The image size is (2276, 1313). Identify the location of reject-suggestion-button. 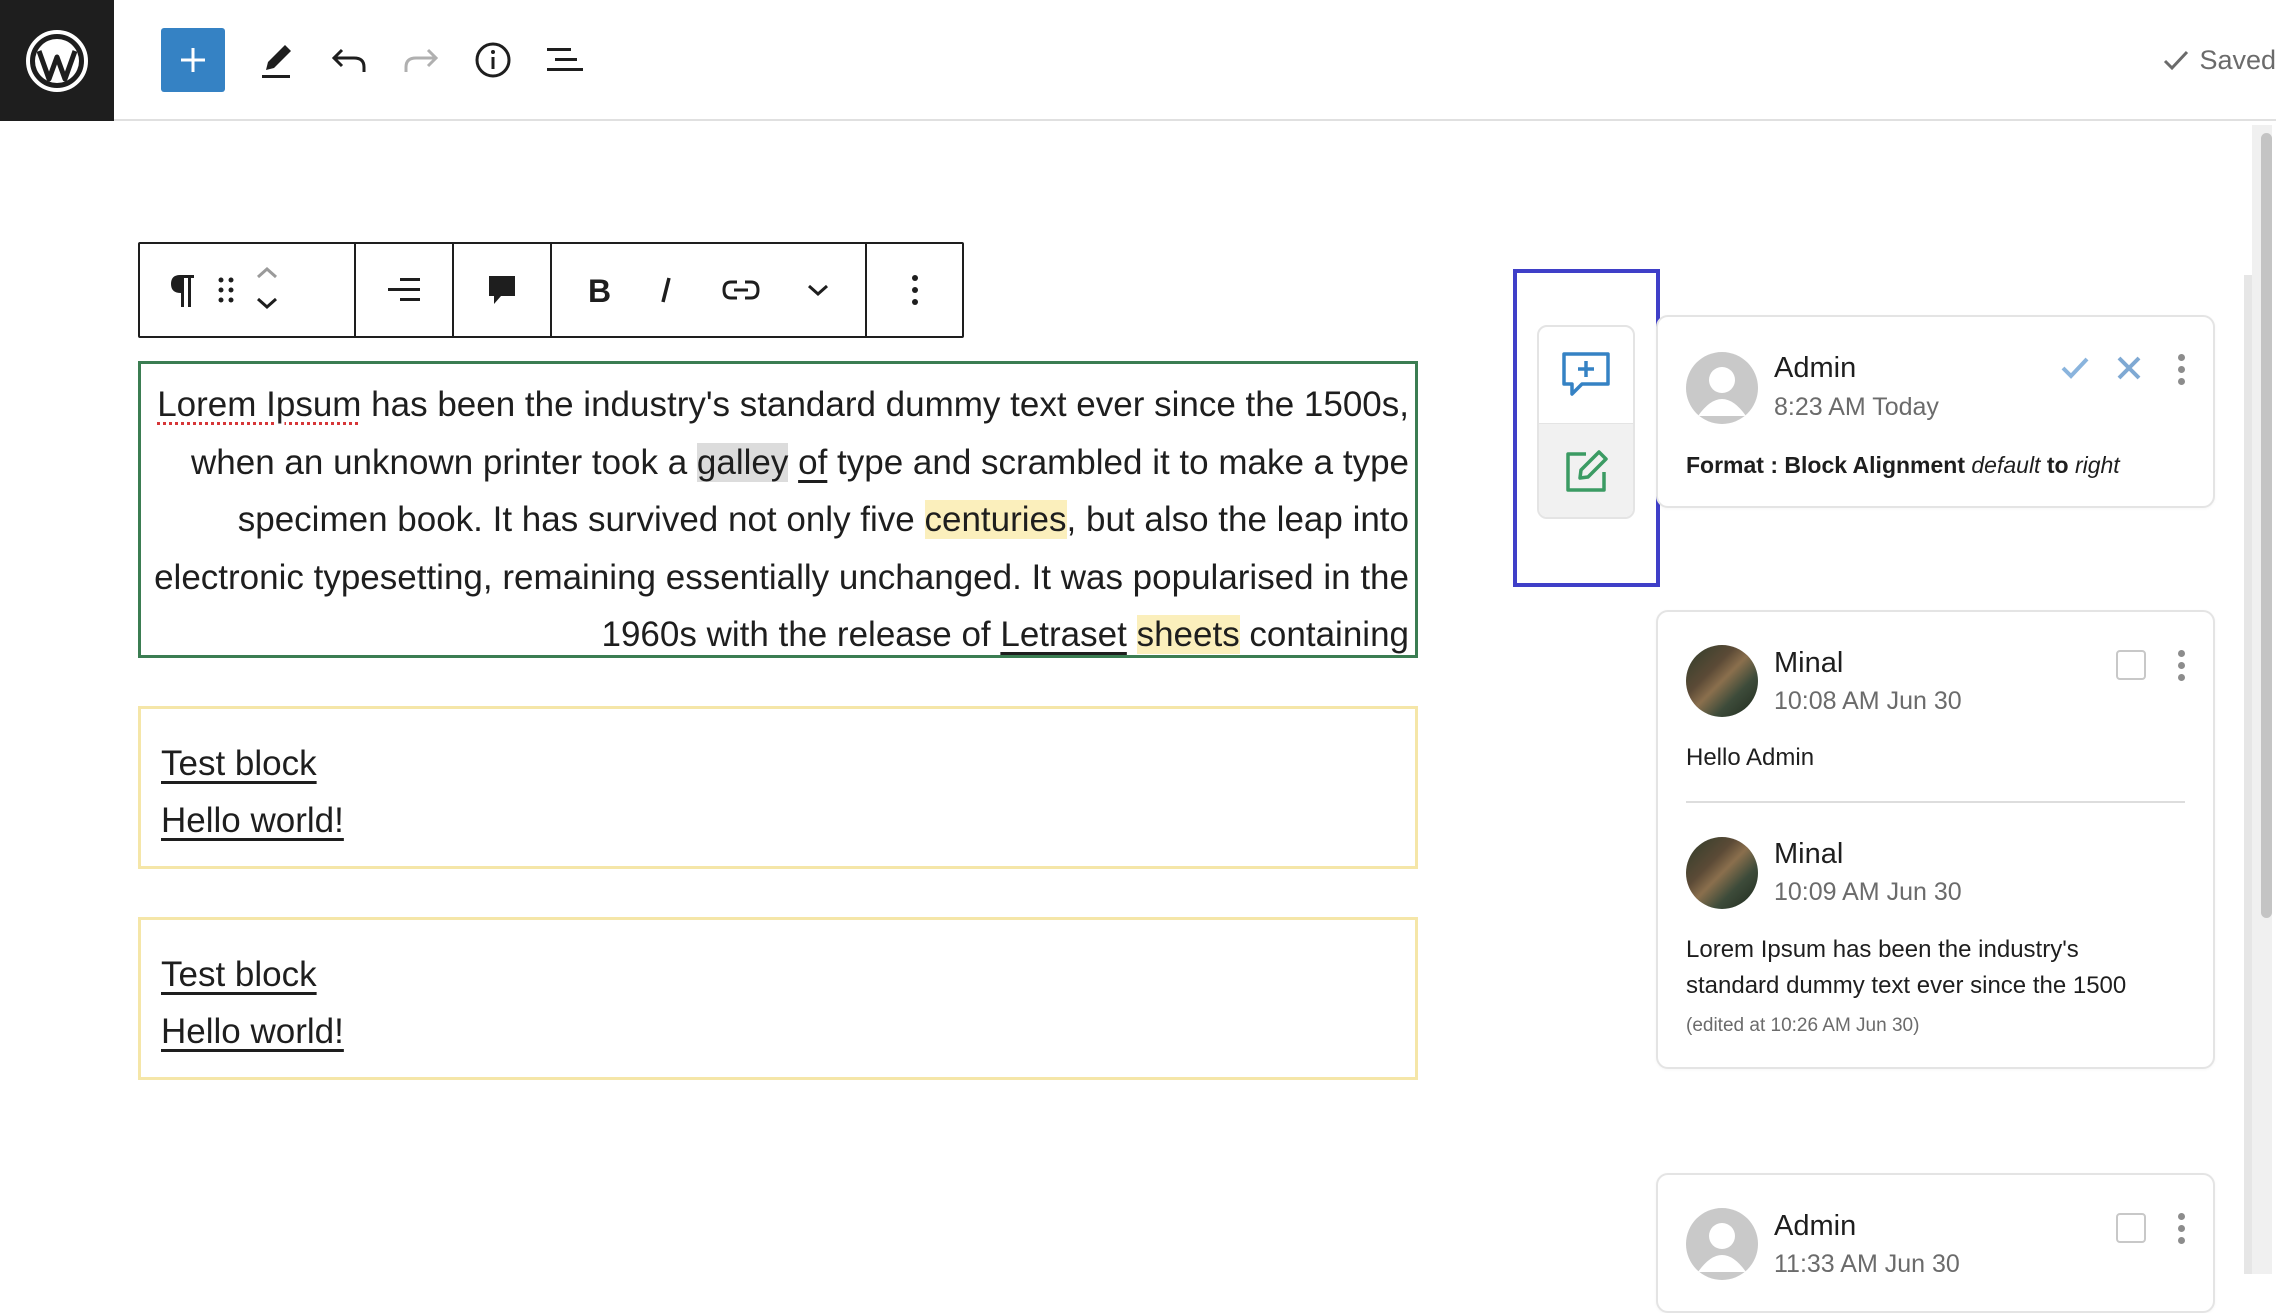
(2129, 370).